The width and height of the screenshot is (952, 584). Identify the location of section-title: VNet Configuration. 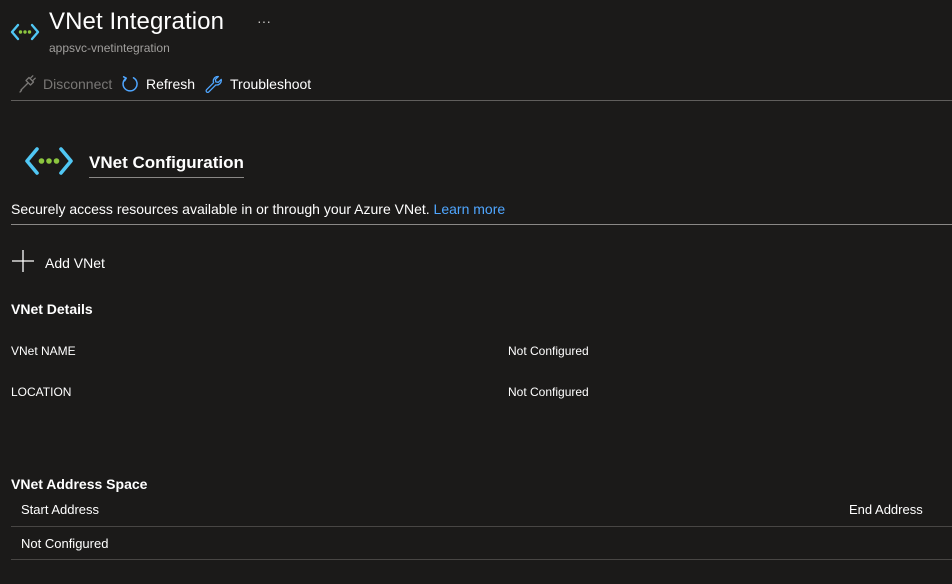
(166, 165).